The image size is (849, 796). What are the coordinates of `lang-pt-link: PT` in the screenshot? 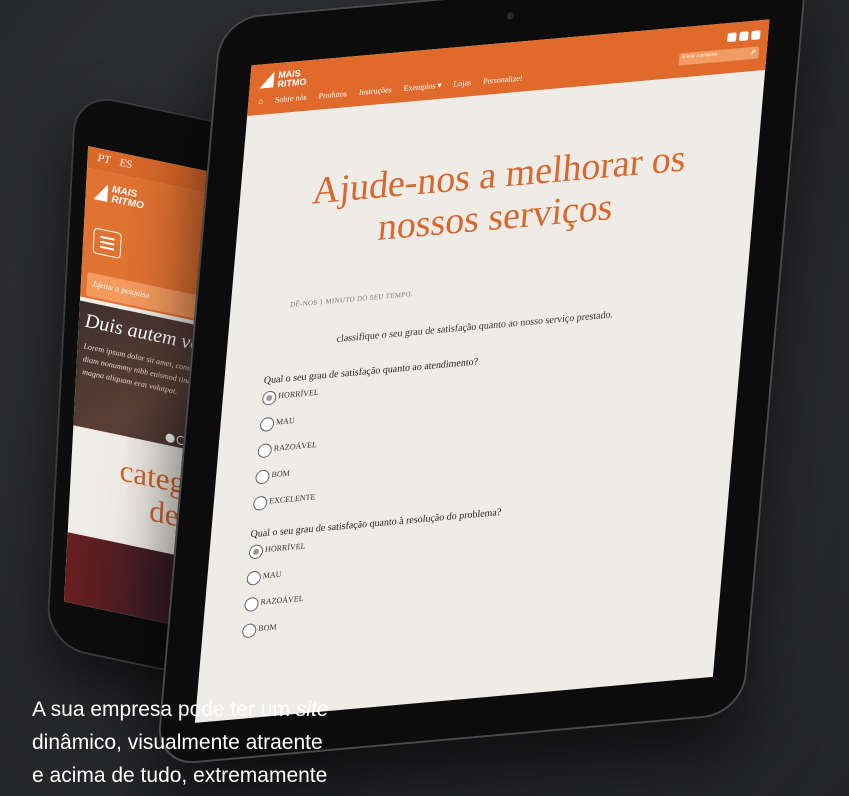 It's located at (103, 159).